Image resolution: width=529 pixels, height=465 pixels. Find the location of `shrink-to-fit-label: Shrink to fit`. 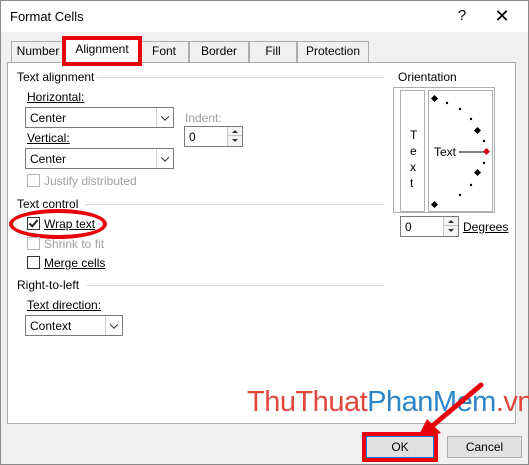

shrink-to-fit-label: Shrink to fit is located at coordinates (74, 244).